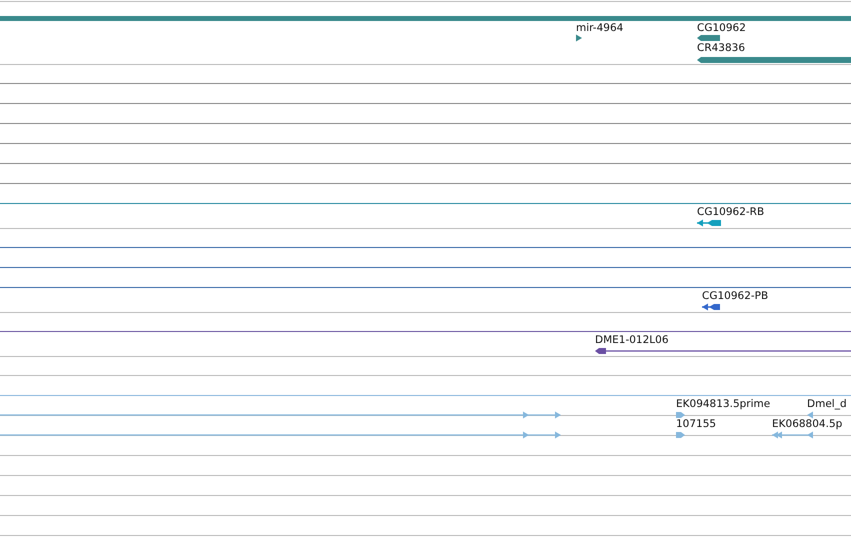  What do you see at coordinates (696, 424) in the screenshot?
I see `feature-label: 107155` at bounding box center [696, 424].